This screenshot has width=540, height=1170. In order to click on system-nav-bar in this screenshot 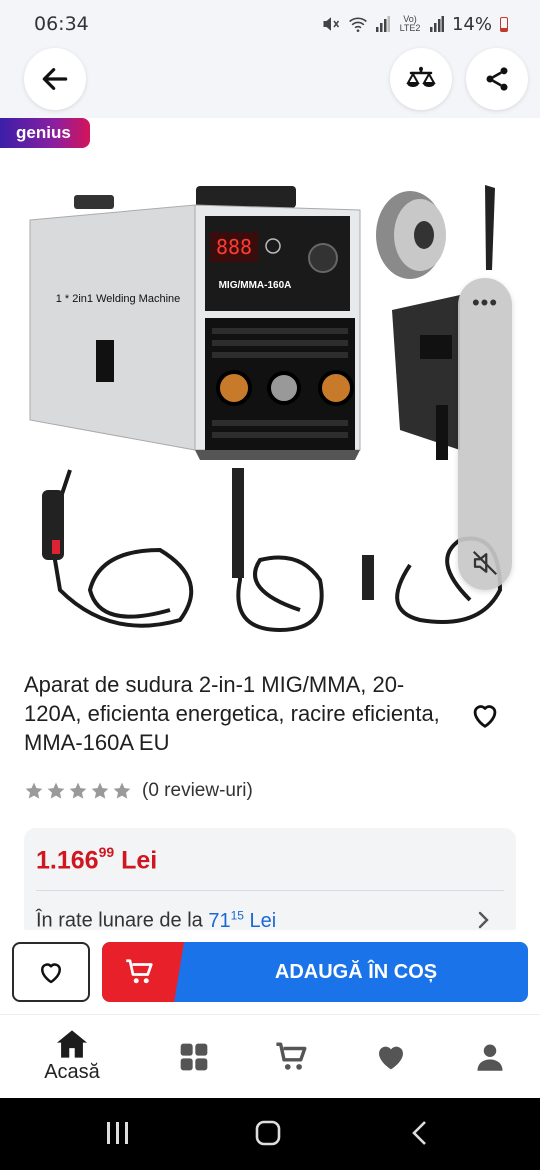, I will do `click(270, 1134)`.